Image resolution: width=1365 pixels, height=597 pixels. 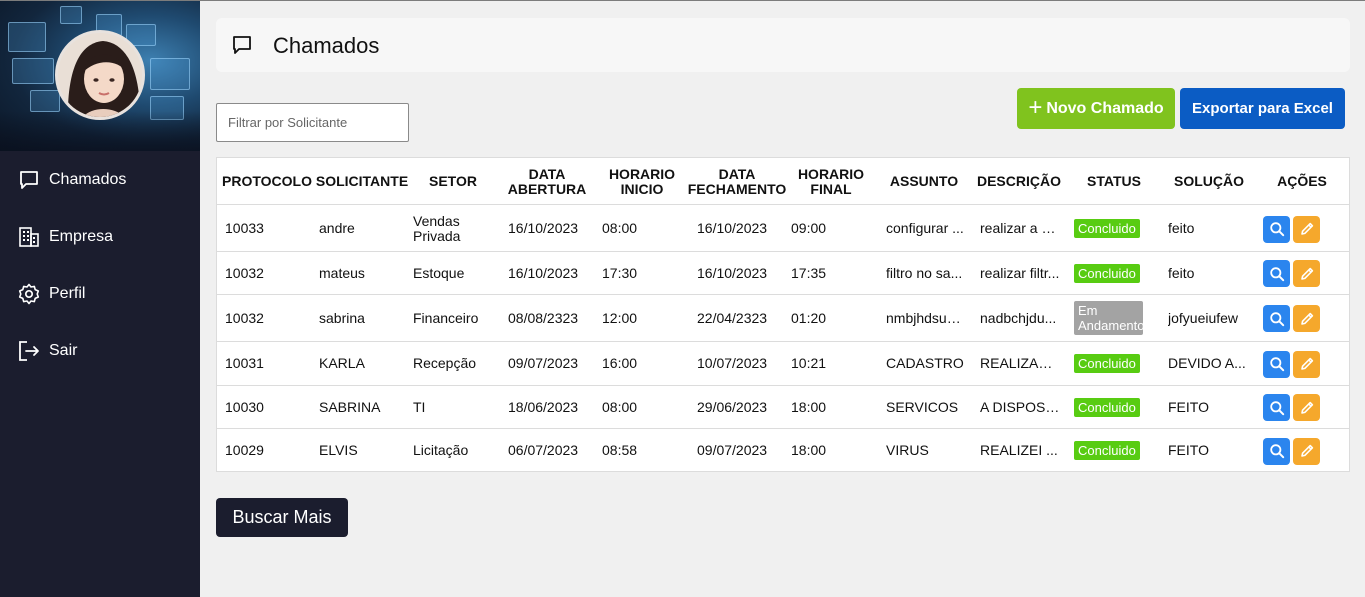 I want to click on sidebar: Chamados Empresa Perfil Sair, so click(x=100, y=298).